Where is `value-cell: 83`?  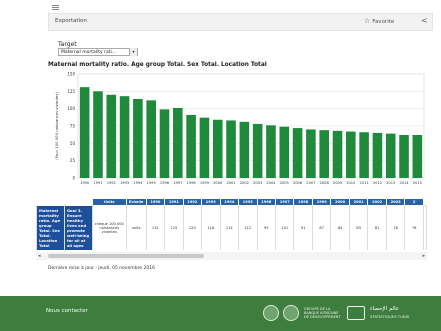 value-cell: 83 is located at coordinates (358, 227).